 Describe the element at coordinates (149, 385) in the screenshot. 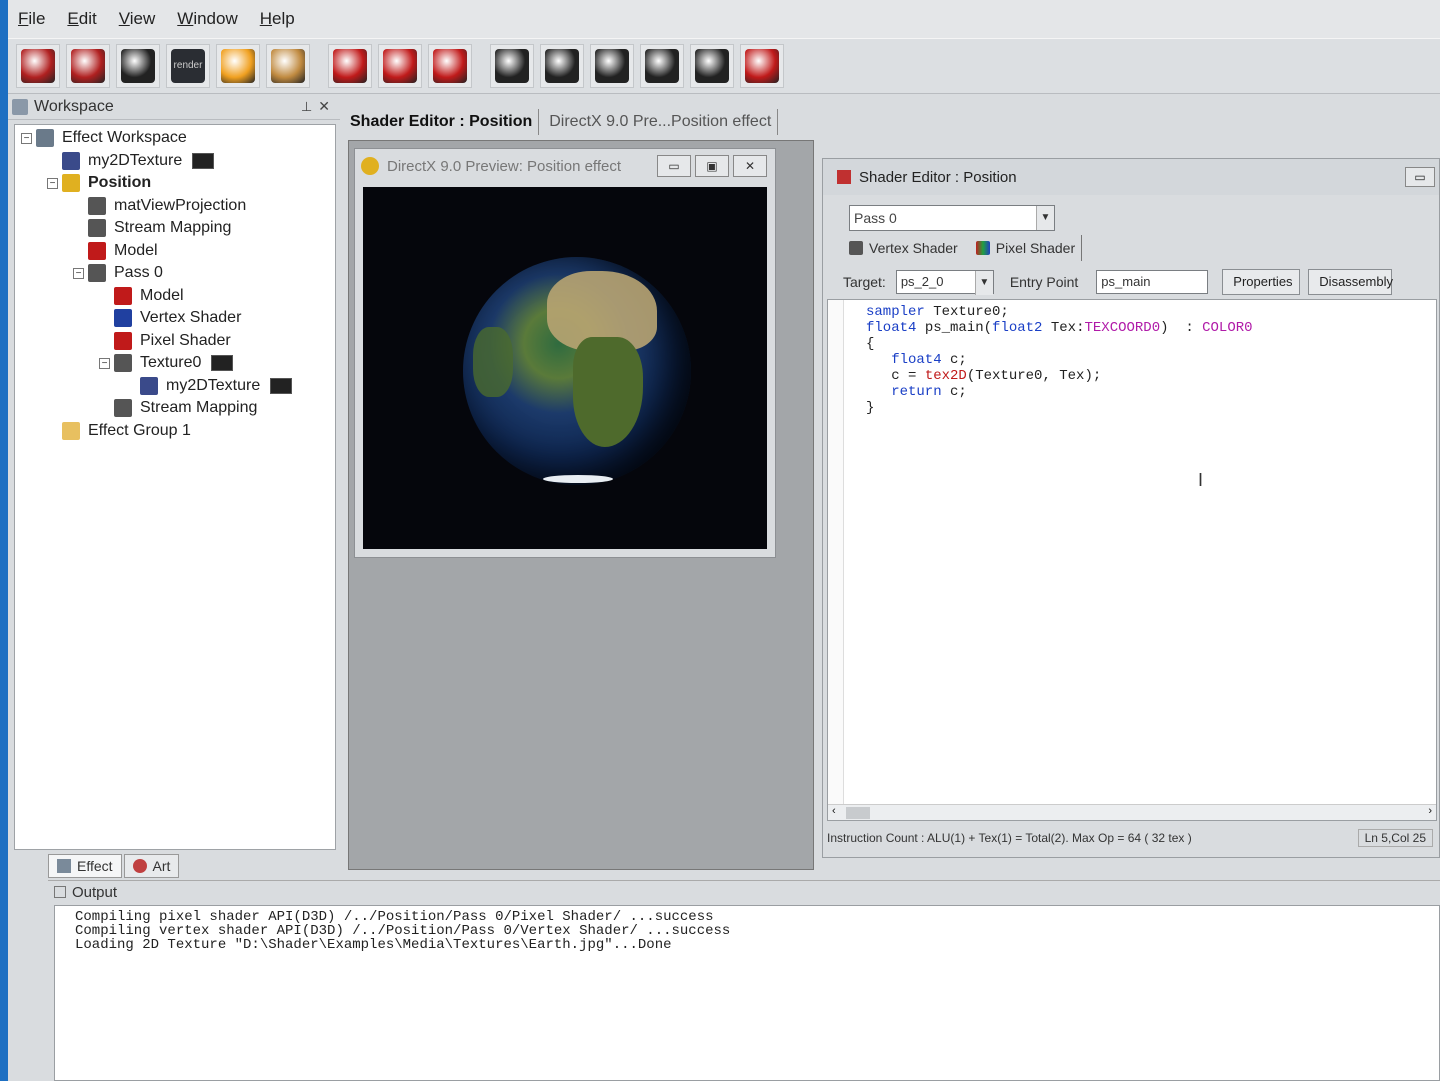

I see `texture-icon` at that location.